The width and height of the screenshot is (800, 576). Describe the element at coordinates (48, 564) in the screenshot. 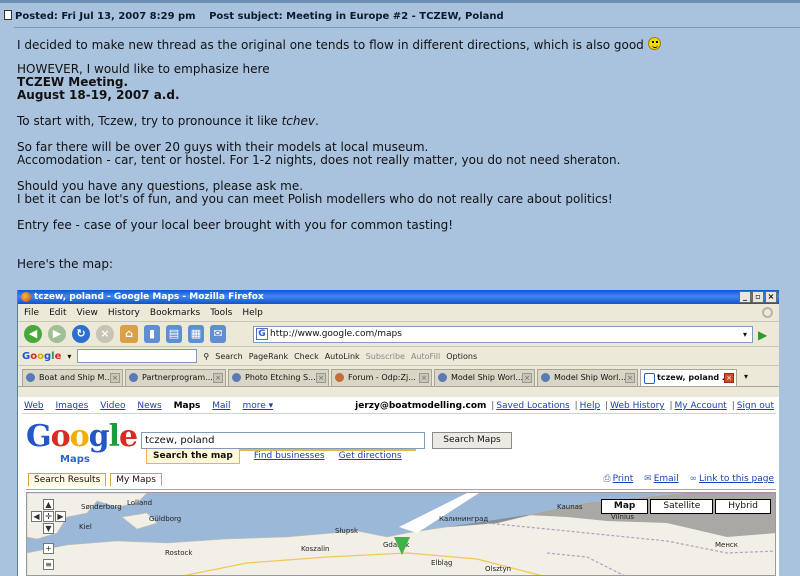

I see `zoom-slider-icon: ≡` at that location.